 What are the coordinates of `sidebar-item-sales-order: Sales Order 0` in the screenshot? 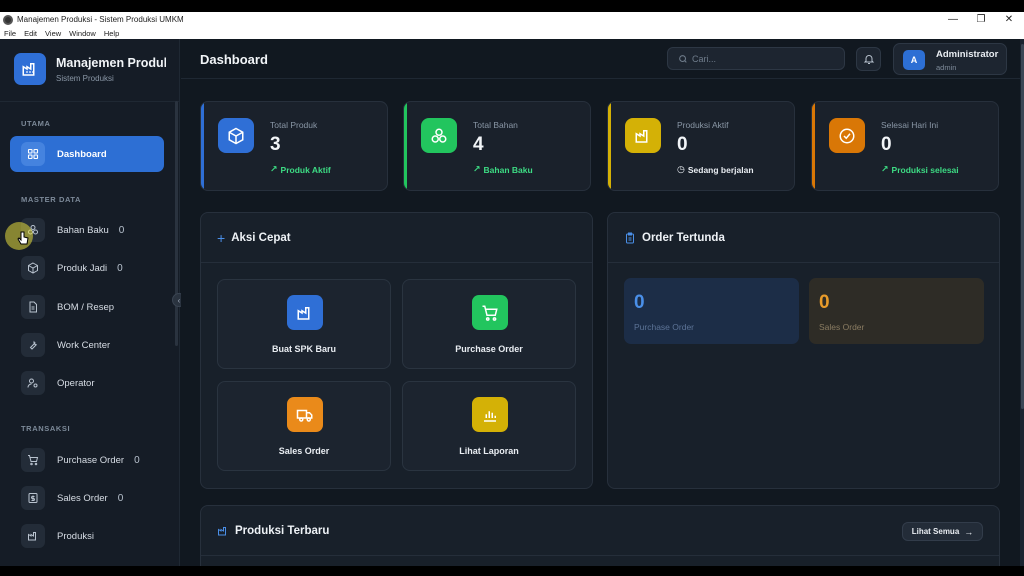 It's located at (87, 498).